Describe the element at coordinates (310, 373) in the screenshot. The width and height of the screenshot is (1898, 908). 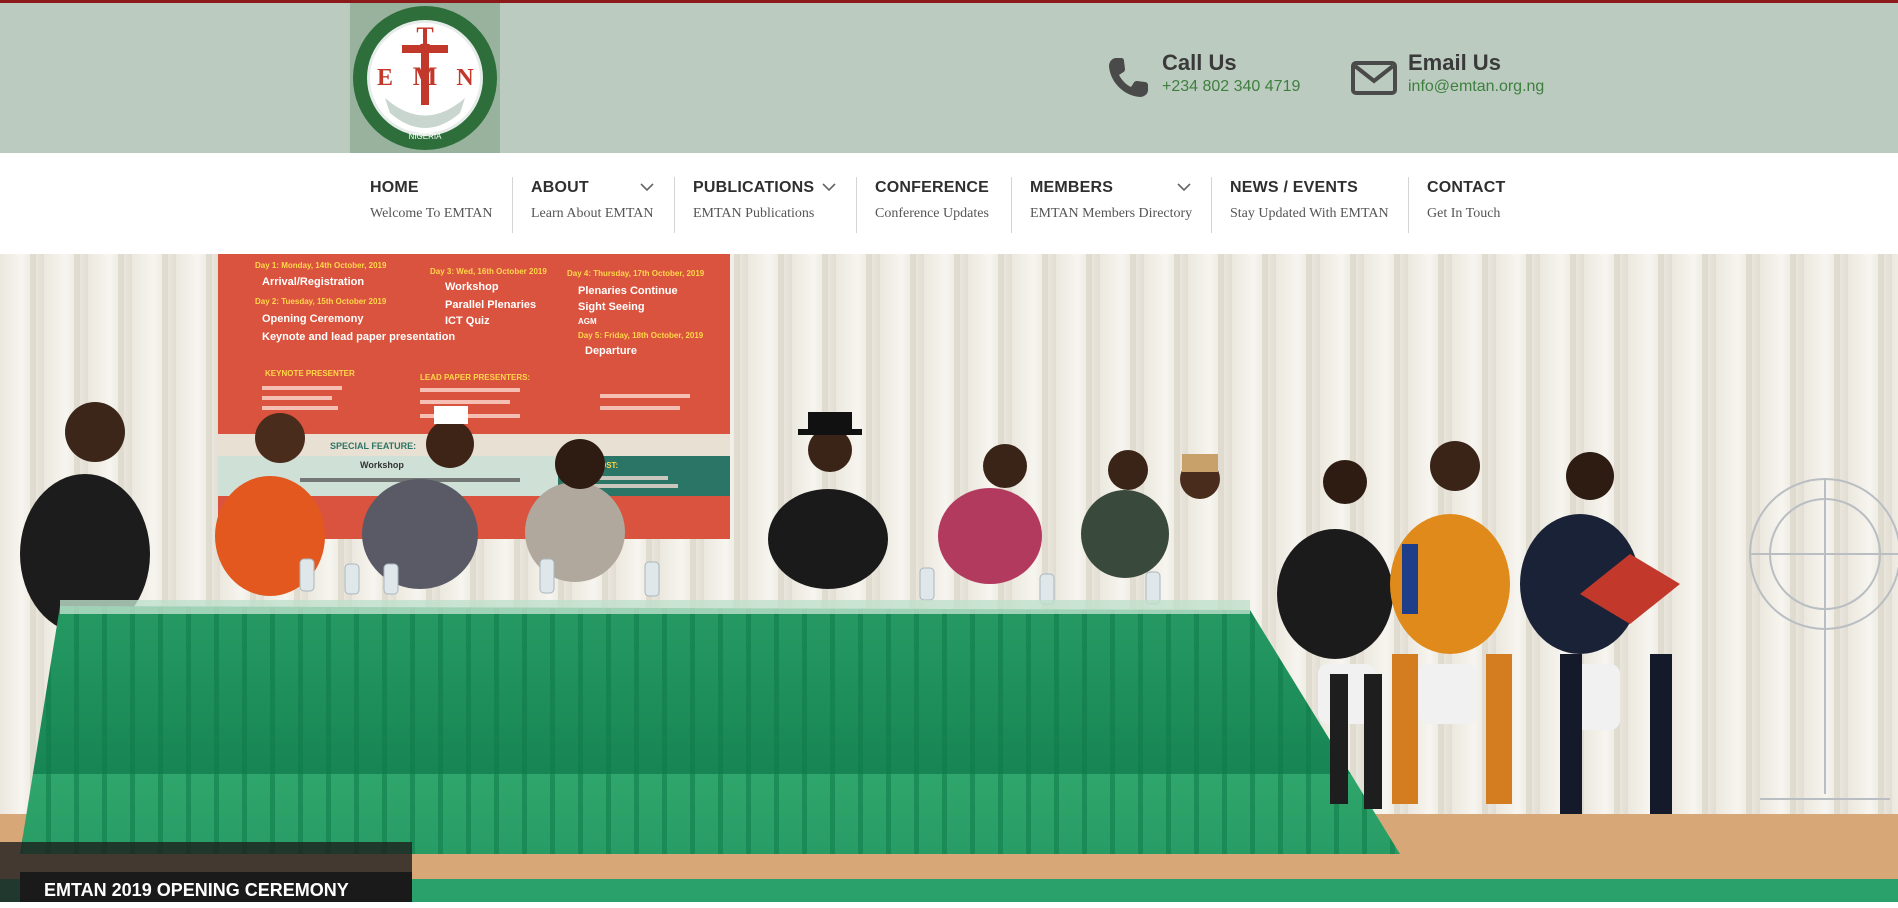
I see `banner-keynote-presenter: KEYNOTE PRESENTER` at that location.